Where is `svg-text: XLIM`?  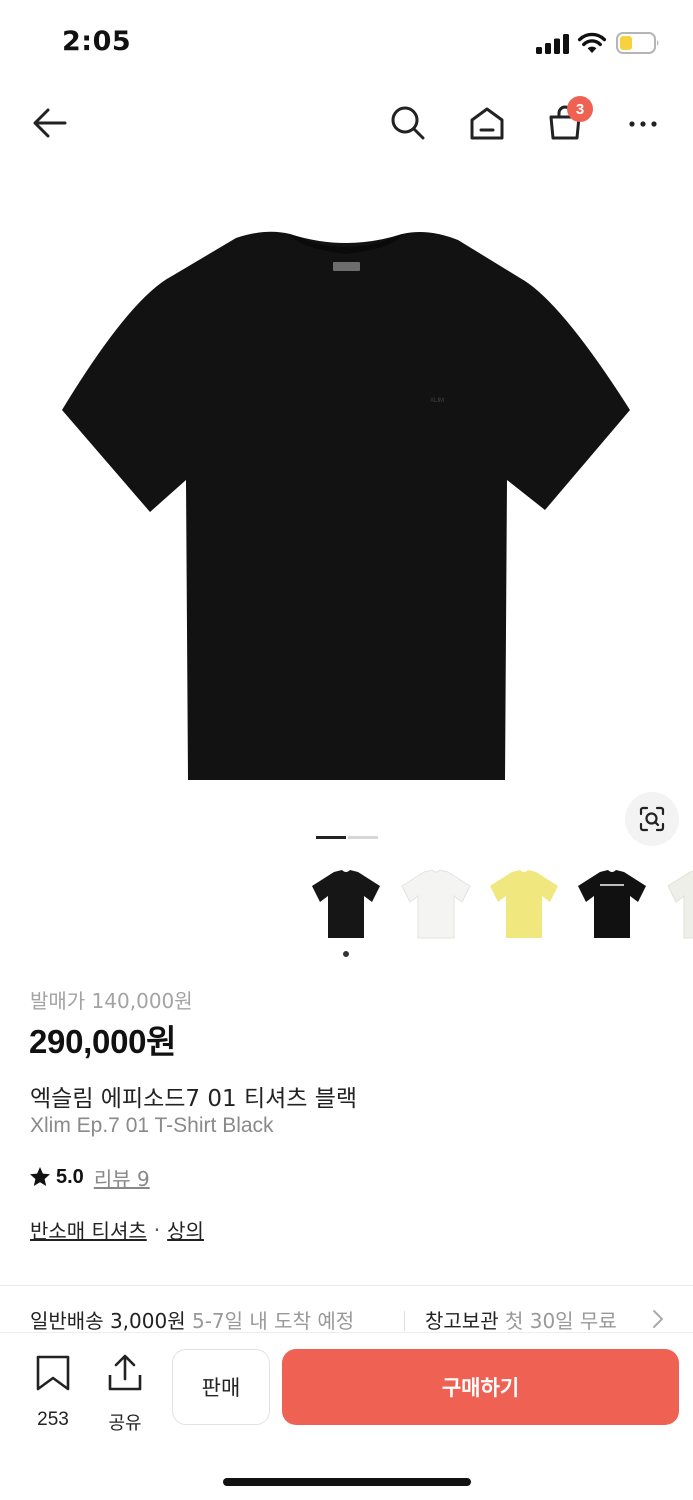 svg-text: XLIM is located at coordinates (437, 401).